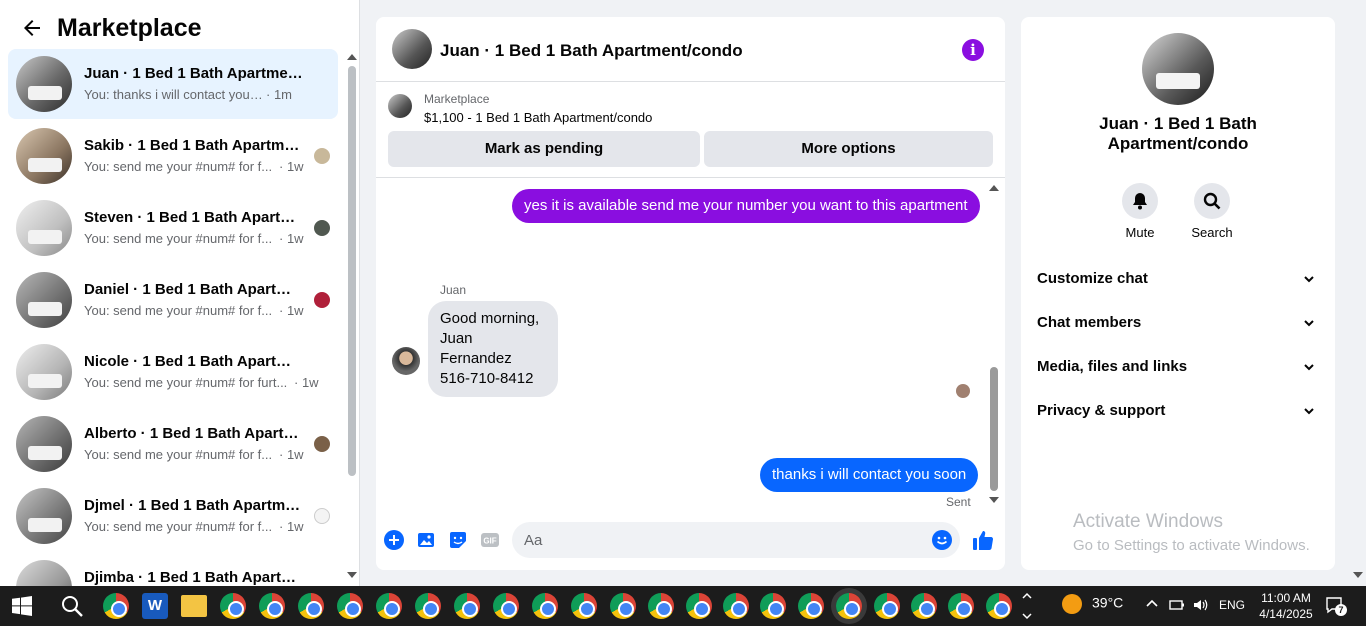 This screenshot has width=1366, height=626. Describe the element at coordinates (1152, 604) in the screenshot. I see `chevron-up-icon` at that location.